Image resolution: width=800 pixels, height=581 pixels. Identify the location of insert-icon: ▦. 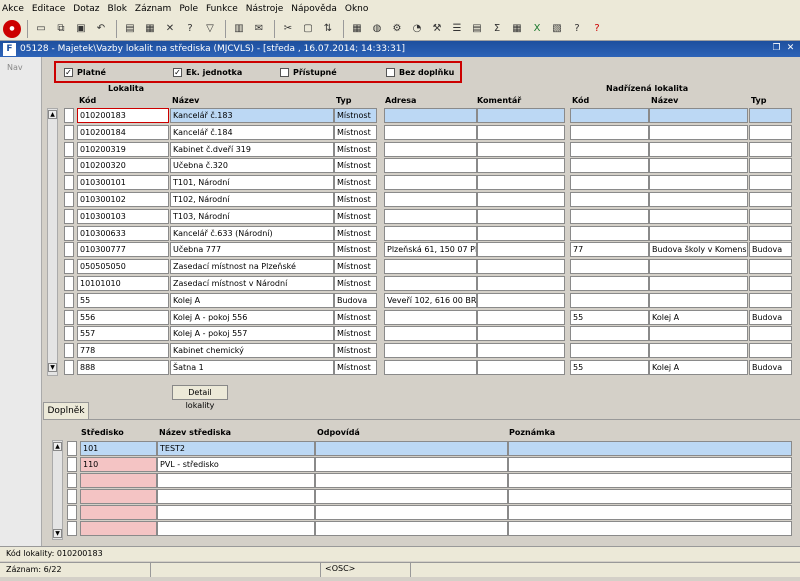
(150, 29).